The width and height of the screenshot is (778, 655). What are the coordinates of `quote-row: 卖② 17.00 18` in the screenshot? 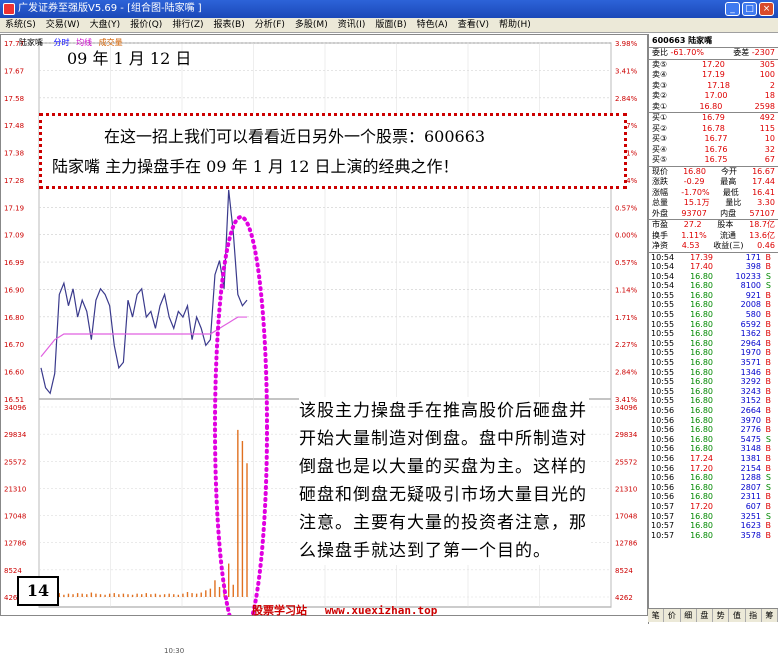 It's located at (713, 96).